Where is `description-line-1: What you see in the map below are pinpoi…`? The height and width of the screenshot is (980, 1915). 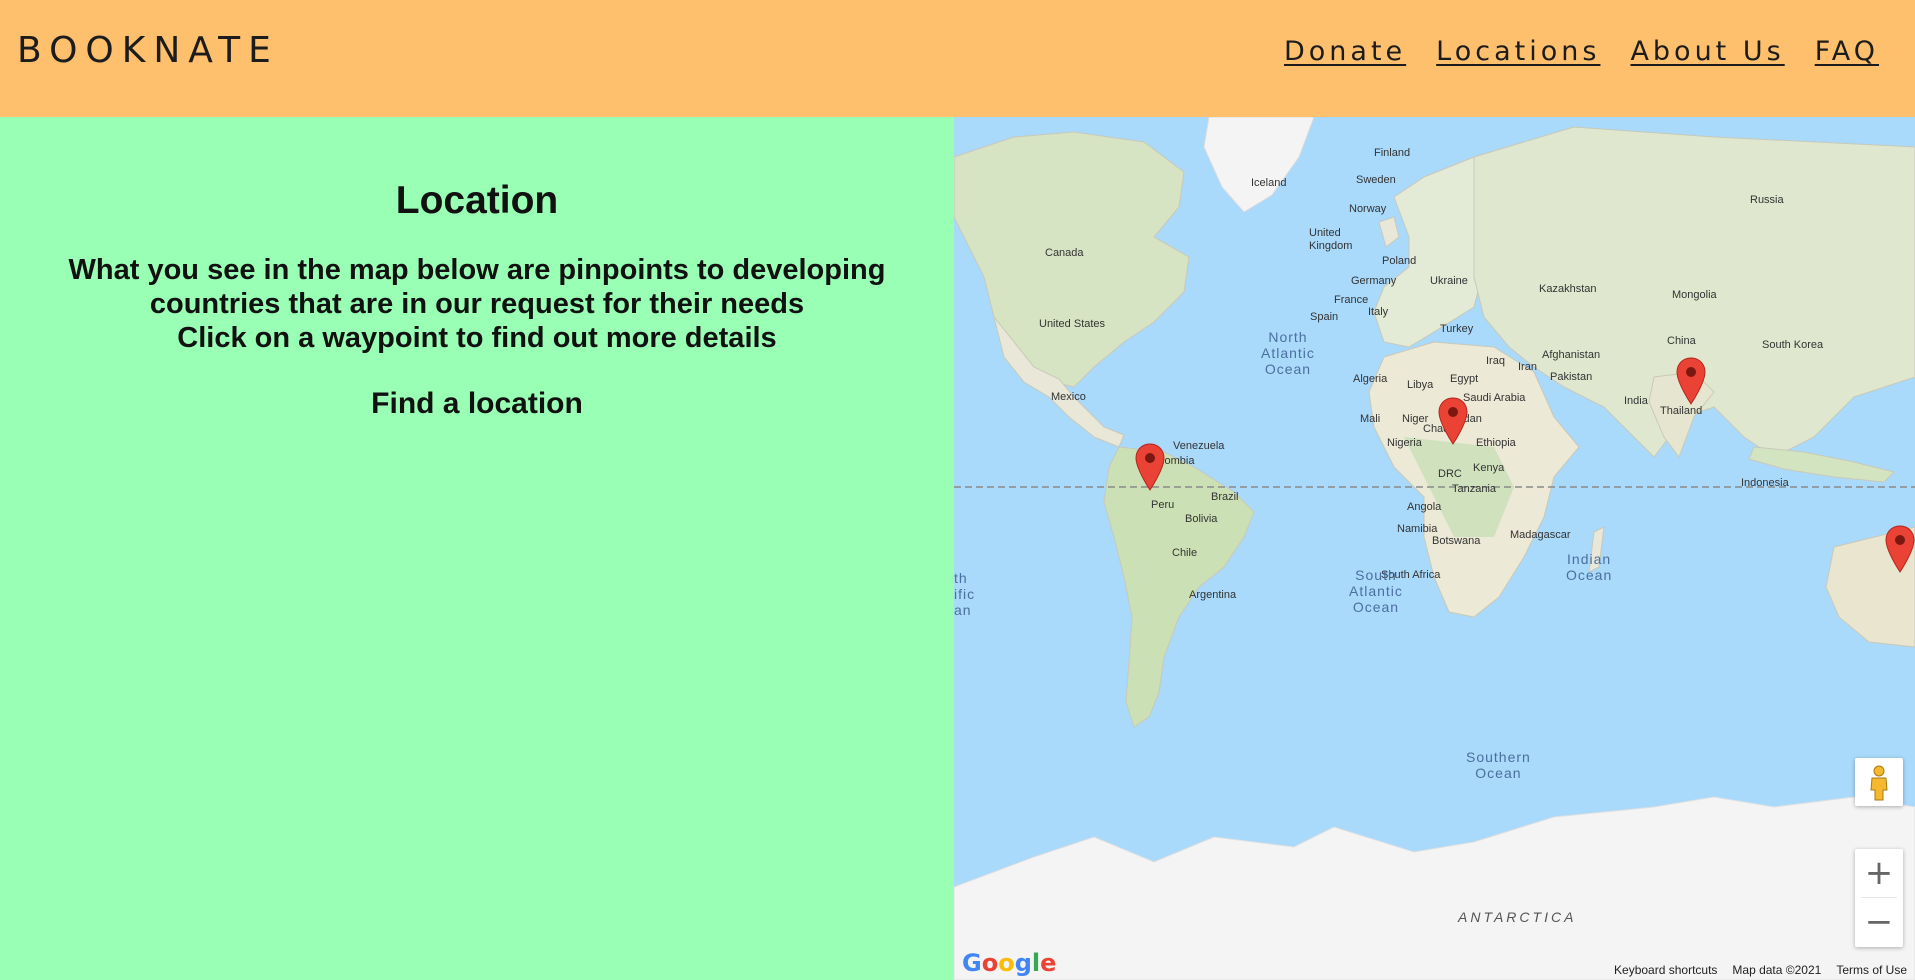 description-line-1: What you see in the map below are pinpoi… is located at coordinates (477, 270).